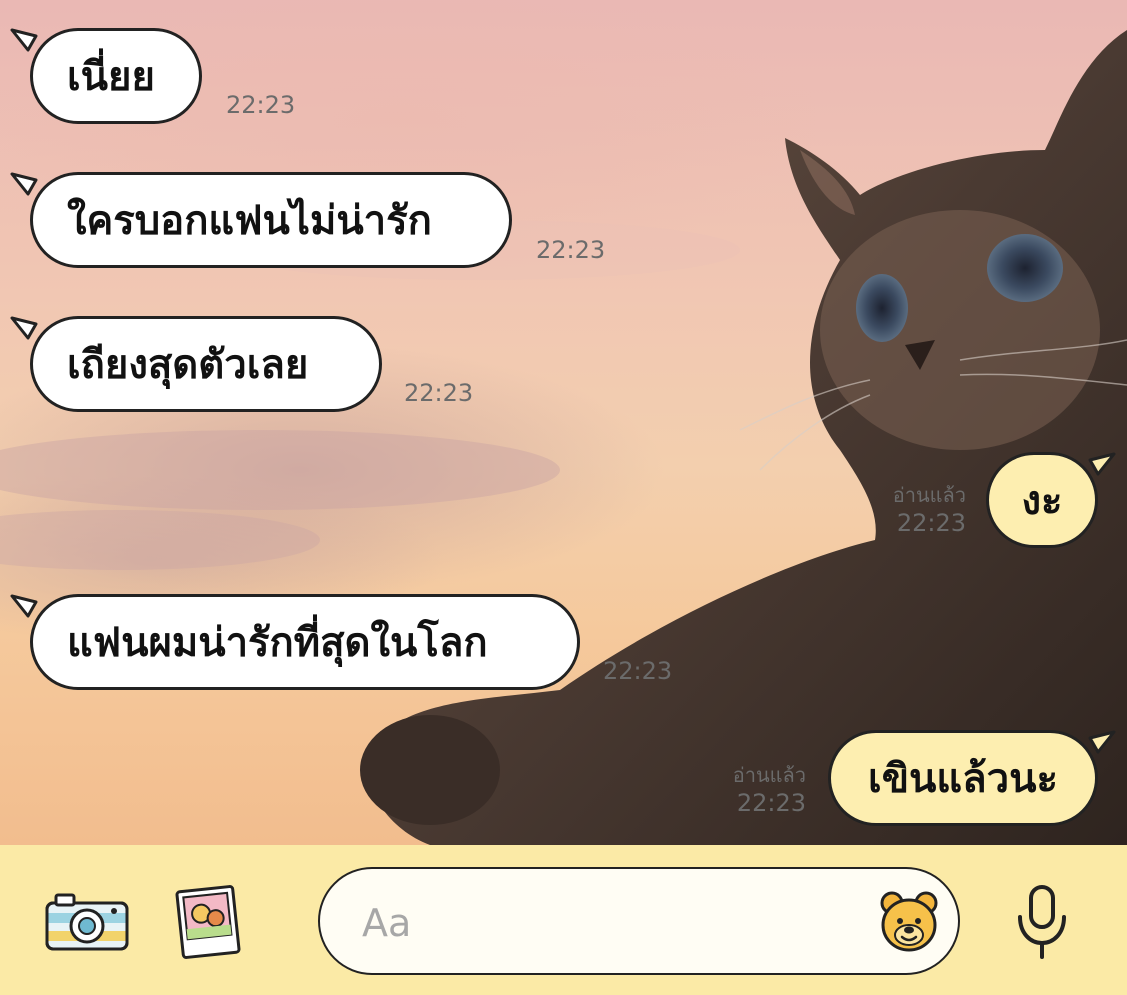 Image resolution: width=1127 pixels, height=995 pixels. I want to click on message-text: เนี่ยย, so click(111, 77).